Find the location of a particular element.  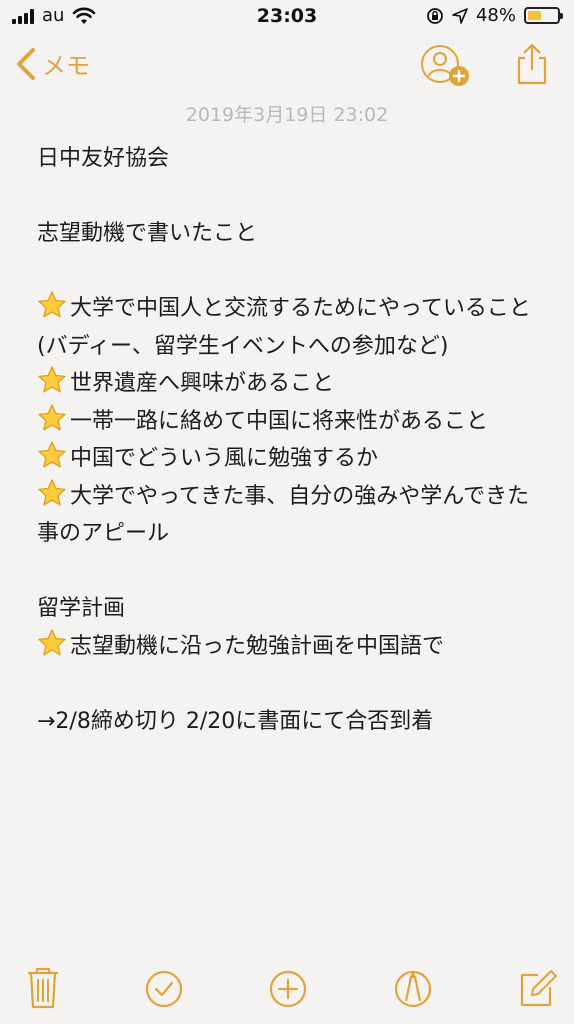

note-line: 志望動機に沿った勉強計画を中国語で is located at coordinates (292, 647).